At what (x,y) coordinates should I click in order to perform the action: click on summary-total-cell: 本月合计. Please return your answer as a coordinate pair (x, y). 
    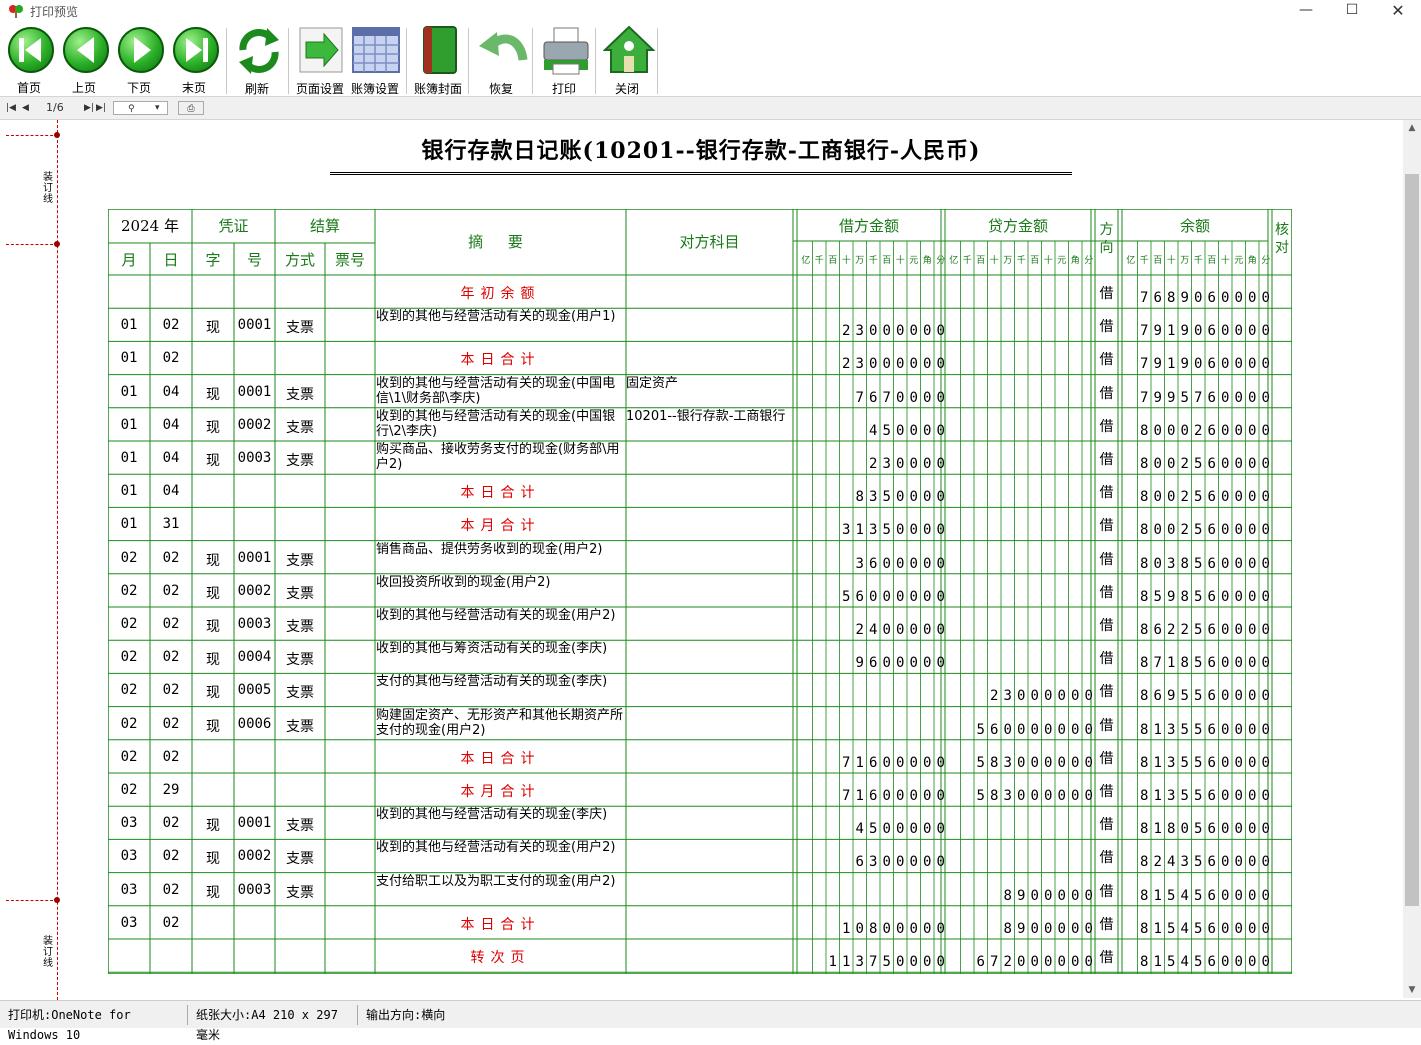
    Looking at the image, I should click on (500, 526).